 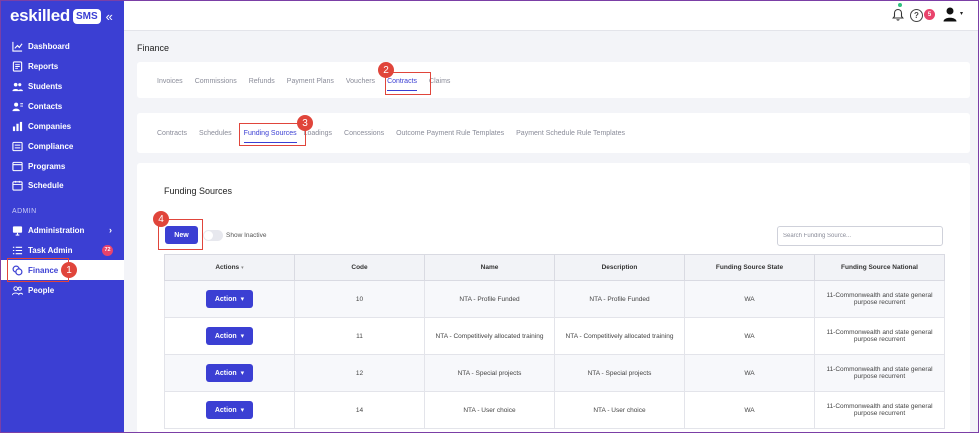 What do you see at coordinates (49, 46) in the screenshot?
I see `sidebar-item-label: Dashboard` at bounding box center [49, 46].